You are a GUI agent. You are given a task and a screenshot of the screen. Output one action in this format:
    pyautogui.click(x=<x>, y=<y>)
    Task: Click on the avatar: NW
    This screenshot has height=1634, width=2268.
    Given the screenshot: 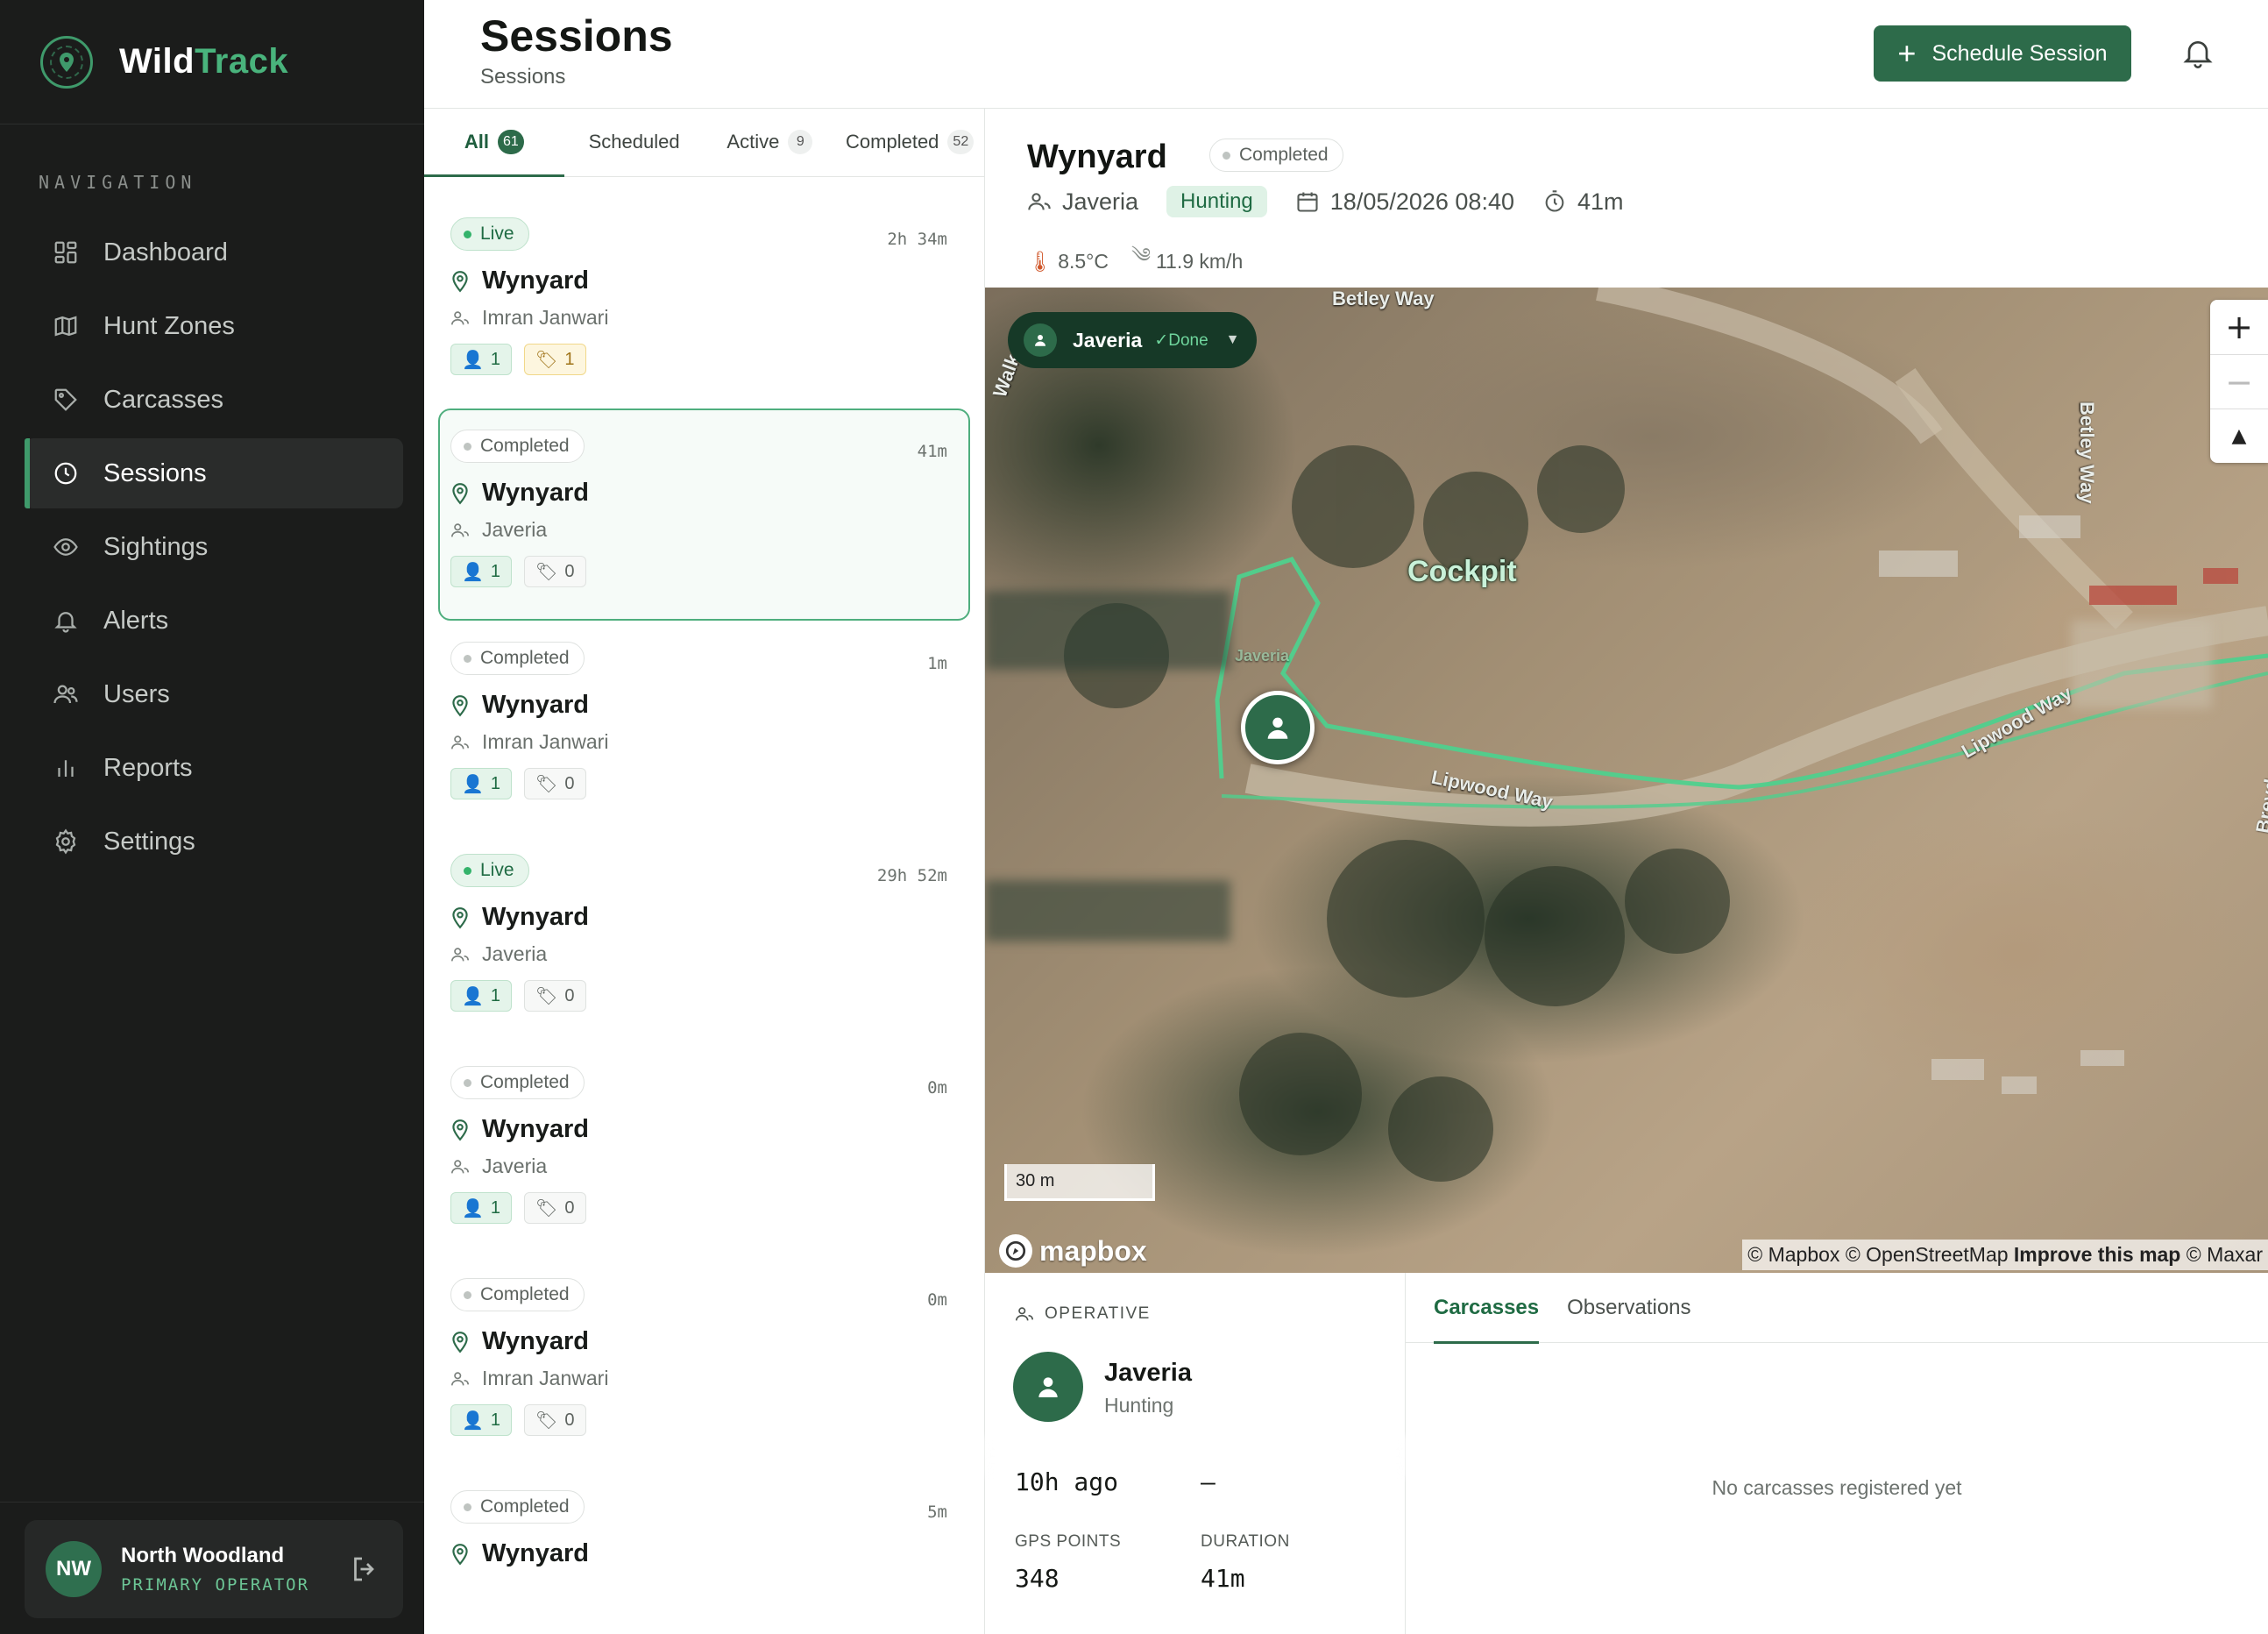 What is the action you would take?
    pyautogui.click(x=74, y=1569)
    